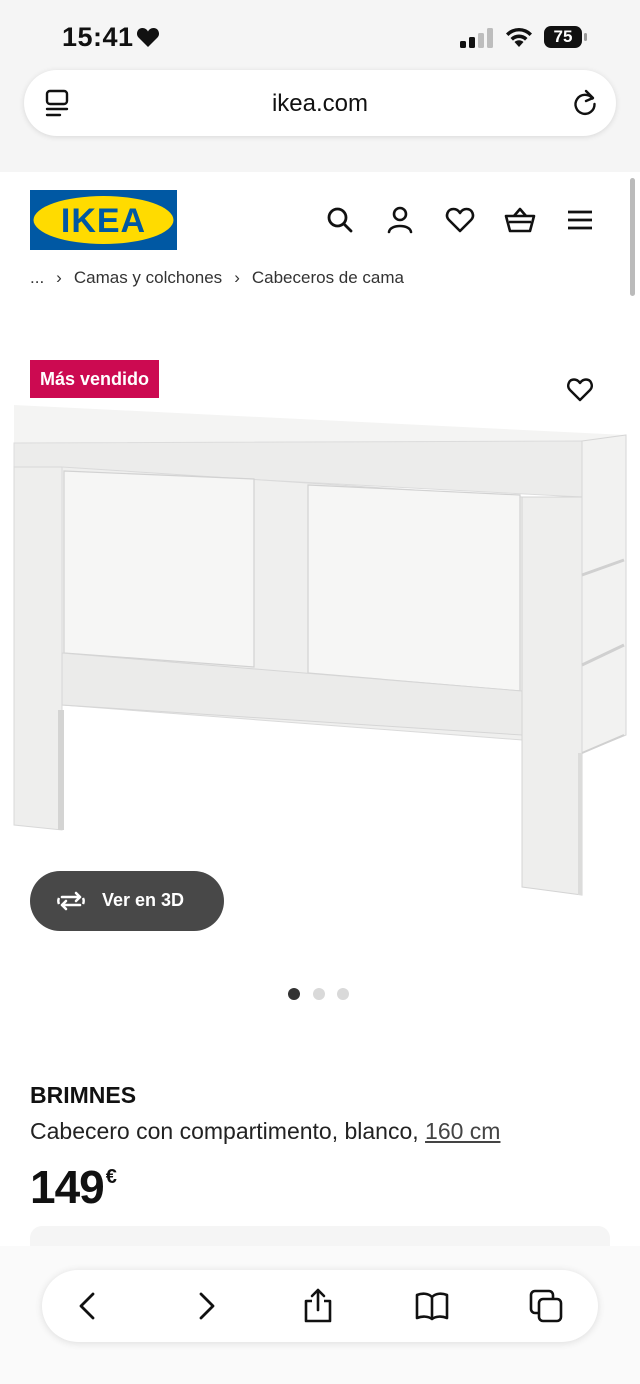 This screenshot has height=1384, width=640. What do you see at coordinates (88, 1306) in the screenshot?
I see `back-icon` at bounding box center [88, 1306].